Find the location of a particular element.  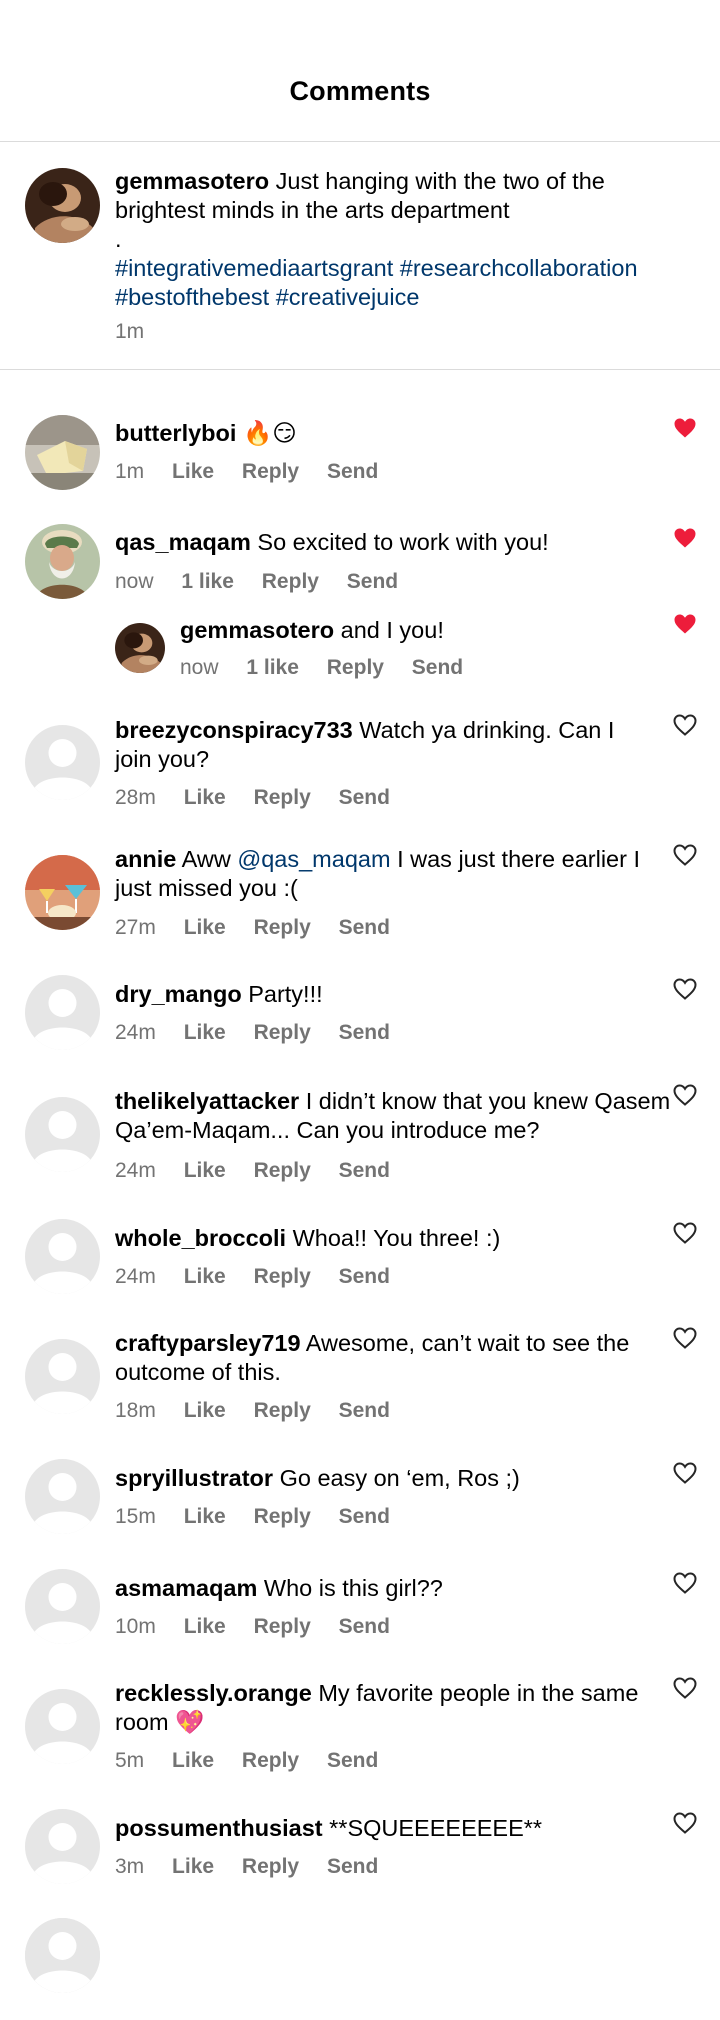

comment-username: craftyparsley719 is located at coordinates (208, 1343).